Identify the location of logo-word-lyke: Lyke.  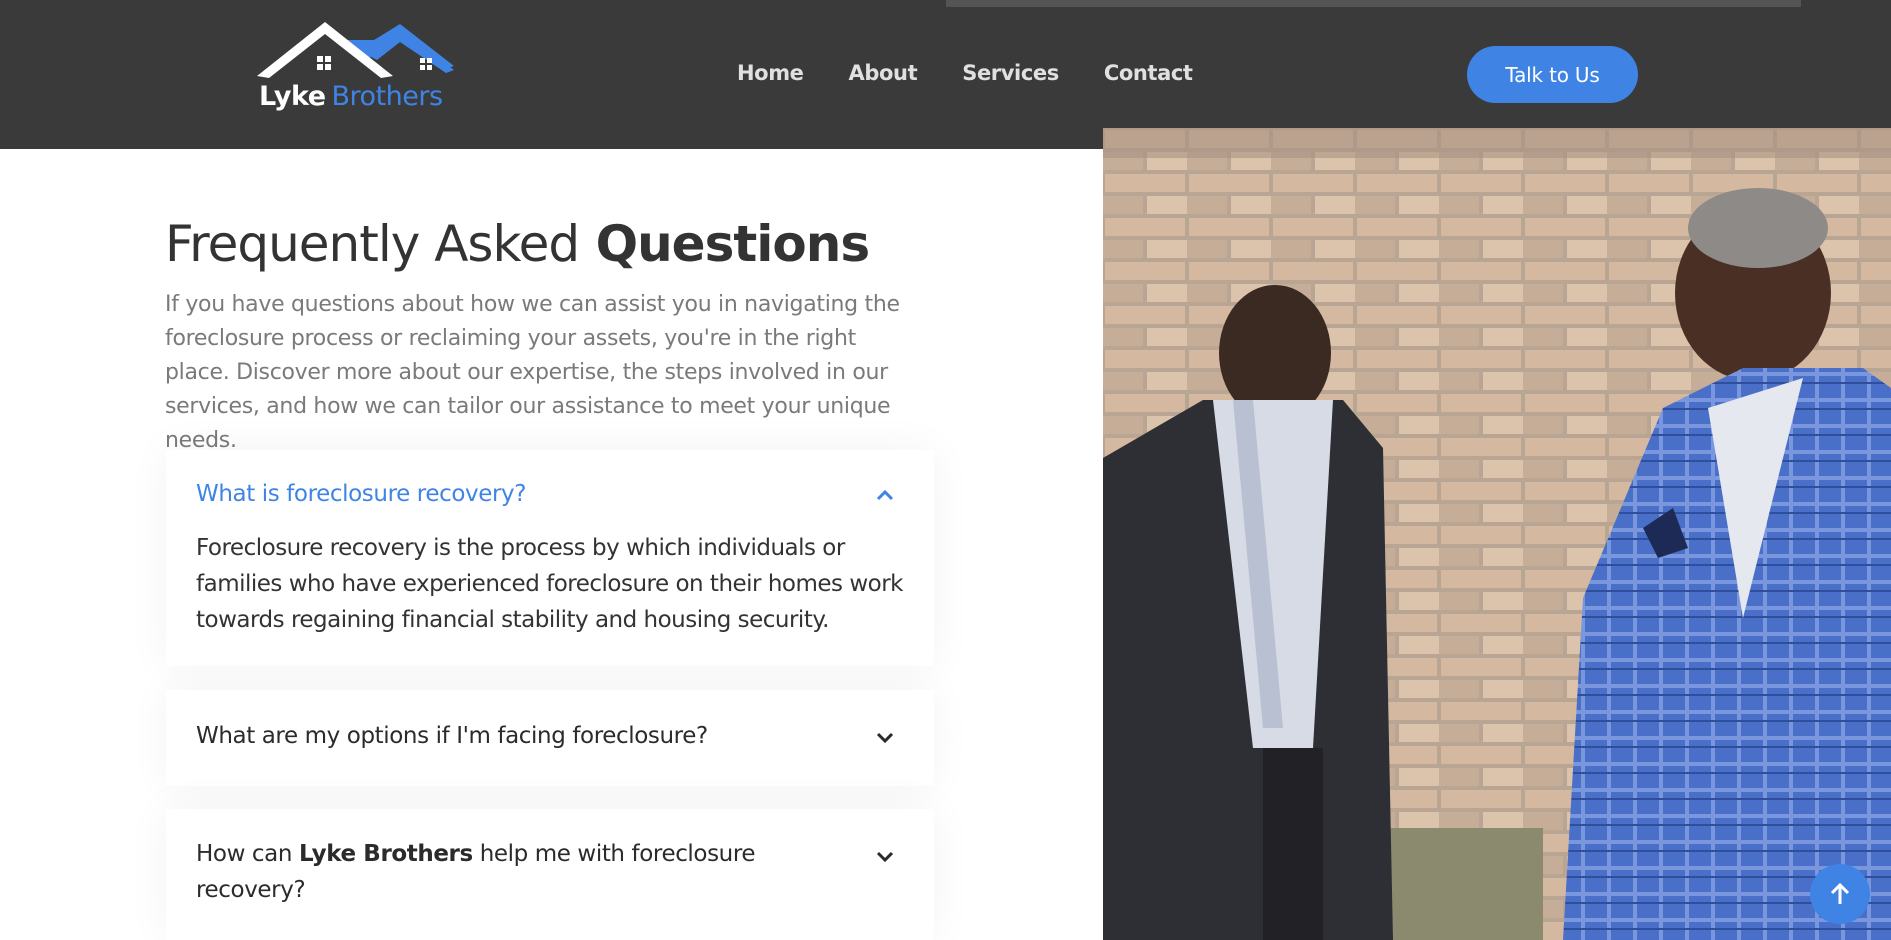
(292, 96).